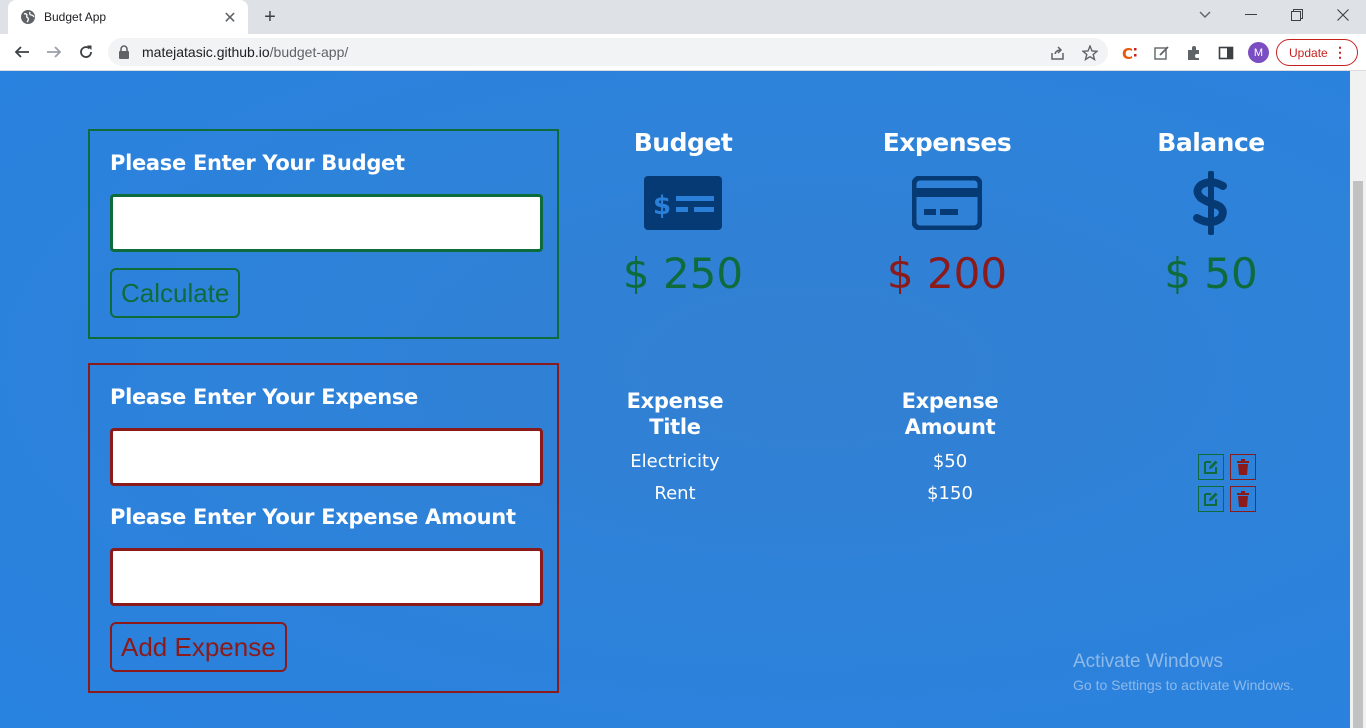 This screenshot has width=1366, height=728. I want to click on lock-icon, so click(124, 53).